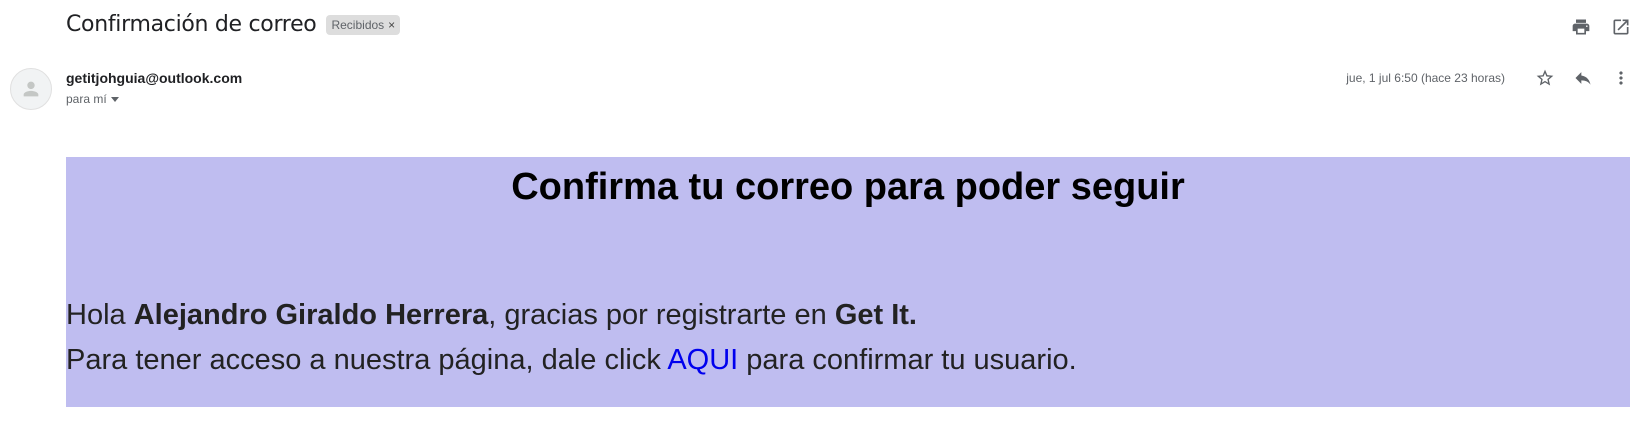 The image size is (1645, 430). Describe the element at coordinates (1425, 78) in the screenshot. I see `message-date: jue, 1 jul 6:50 (hace 23 horas)` at that location.